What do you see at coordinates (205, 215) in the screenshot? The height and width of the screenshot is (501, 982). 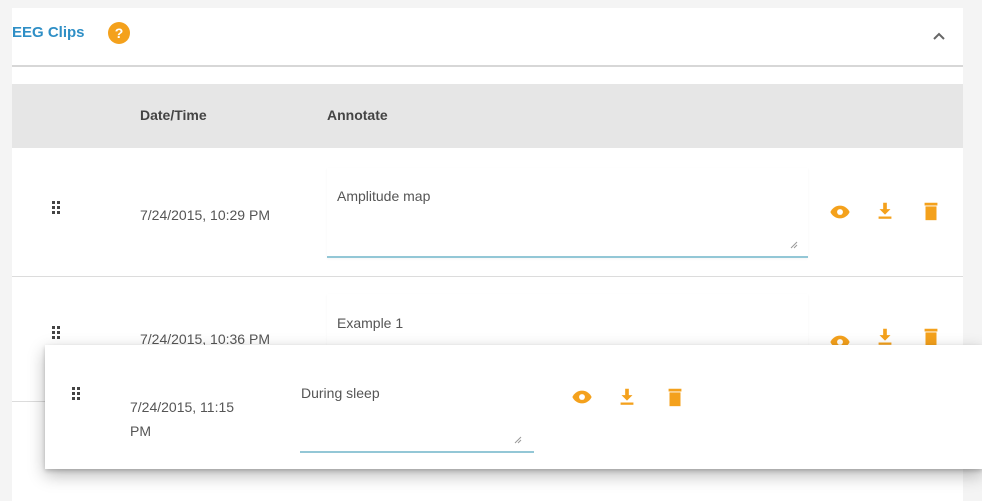 I see `row-datetime: 7/24/2015, 10:29 PM` at bounding box center [205, 215].